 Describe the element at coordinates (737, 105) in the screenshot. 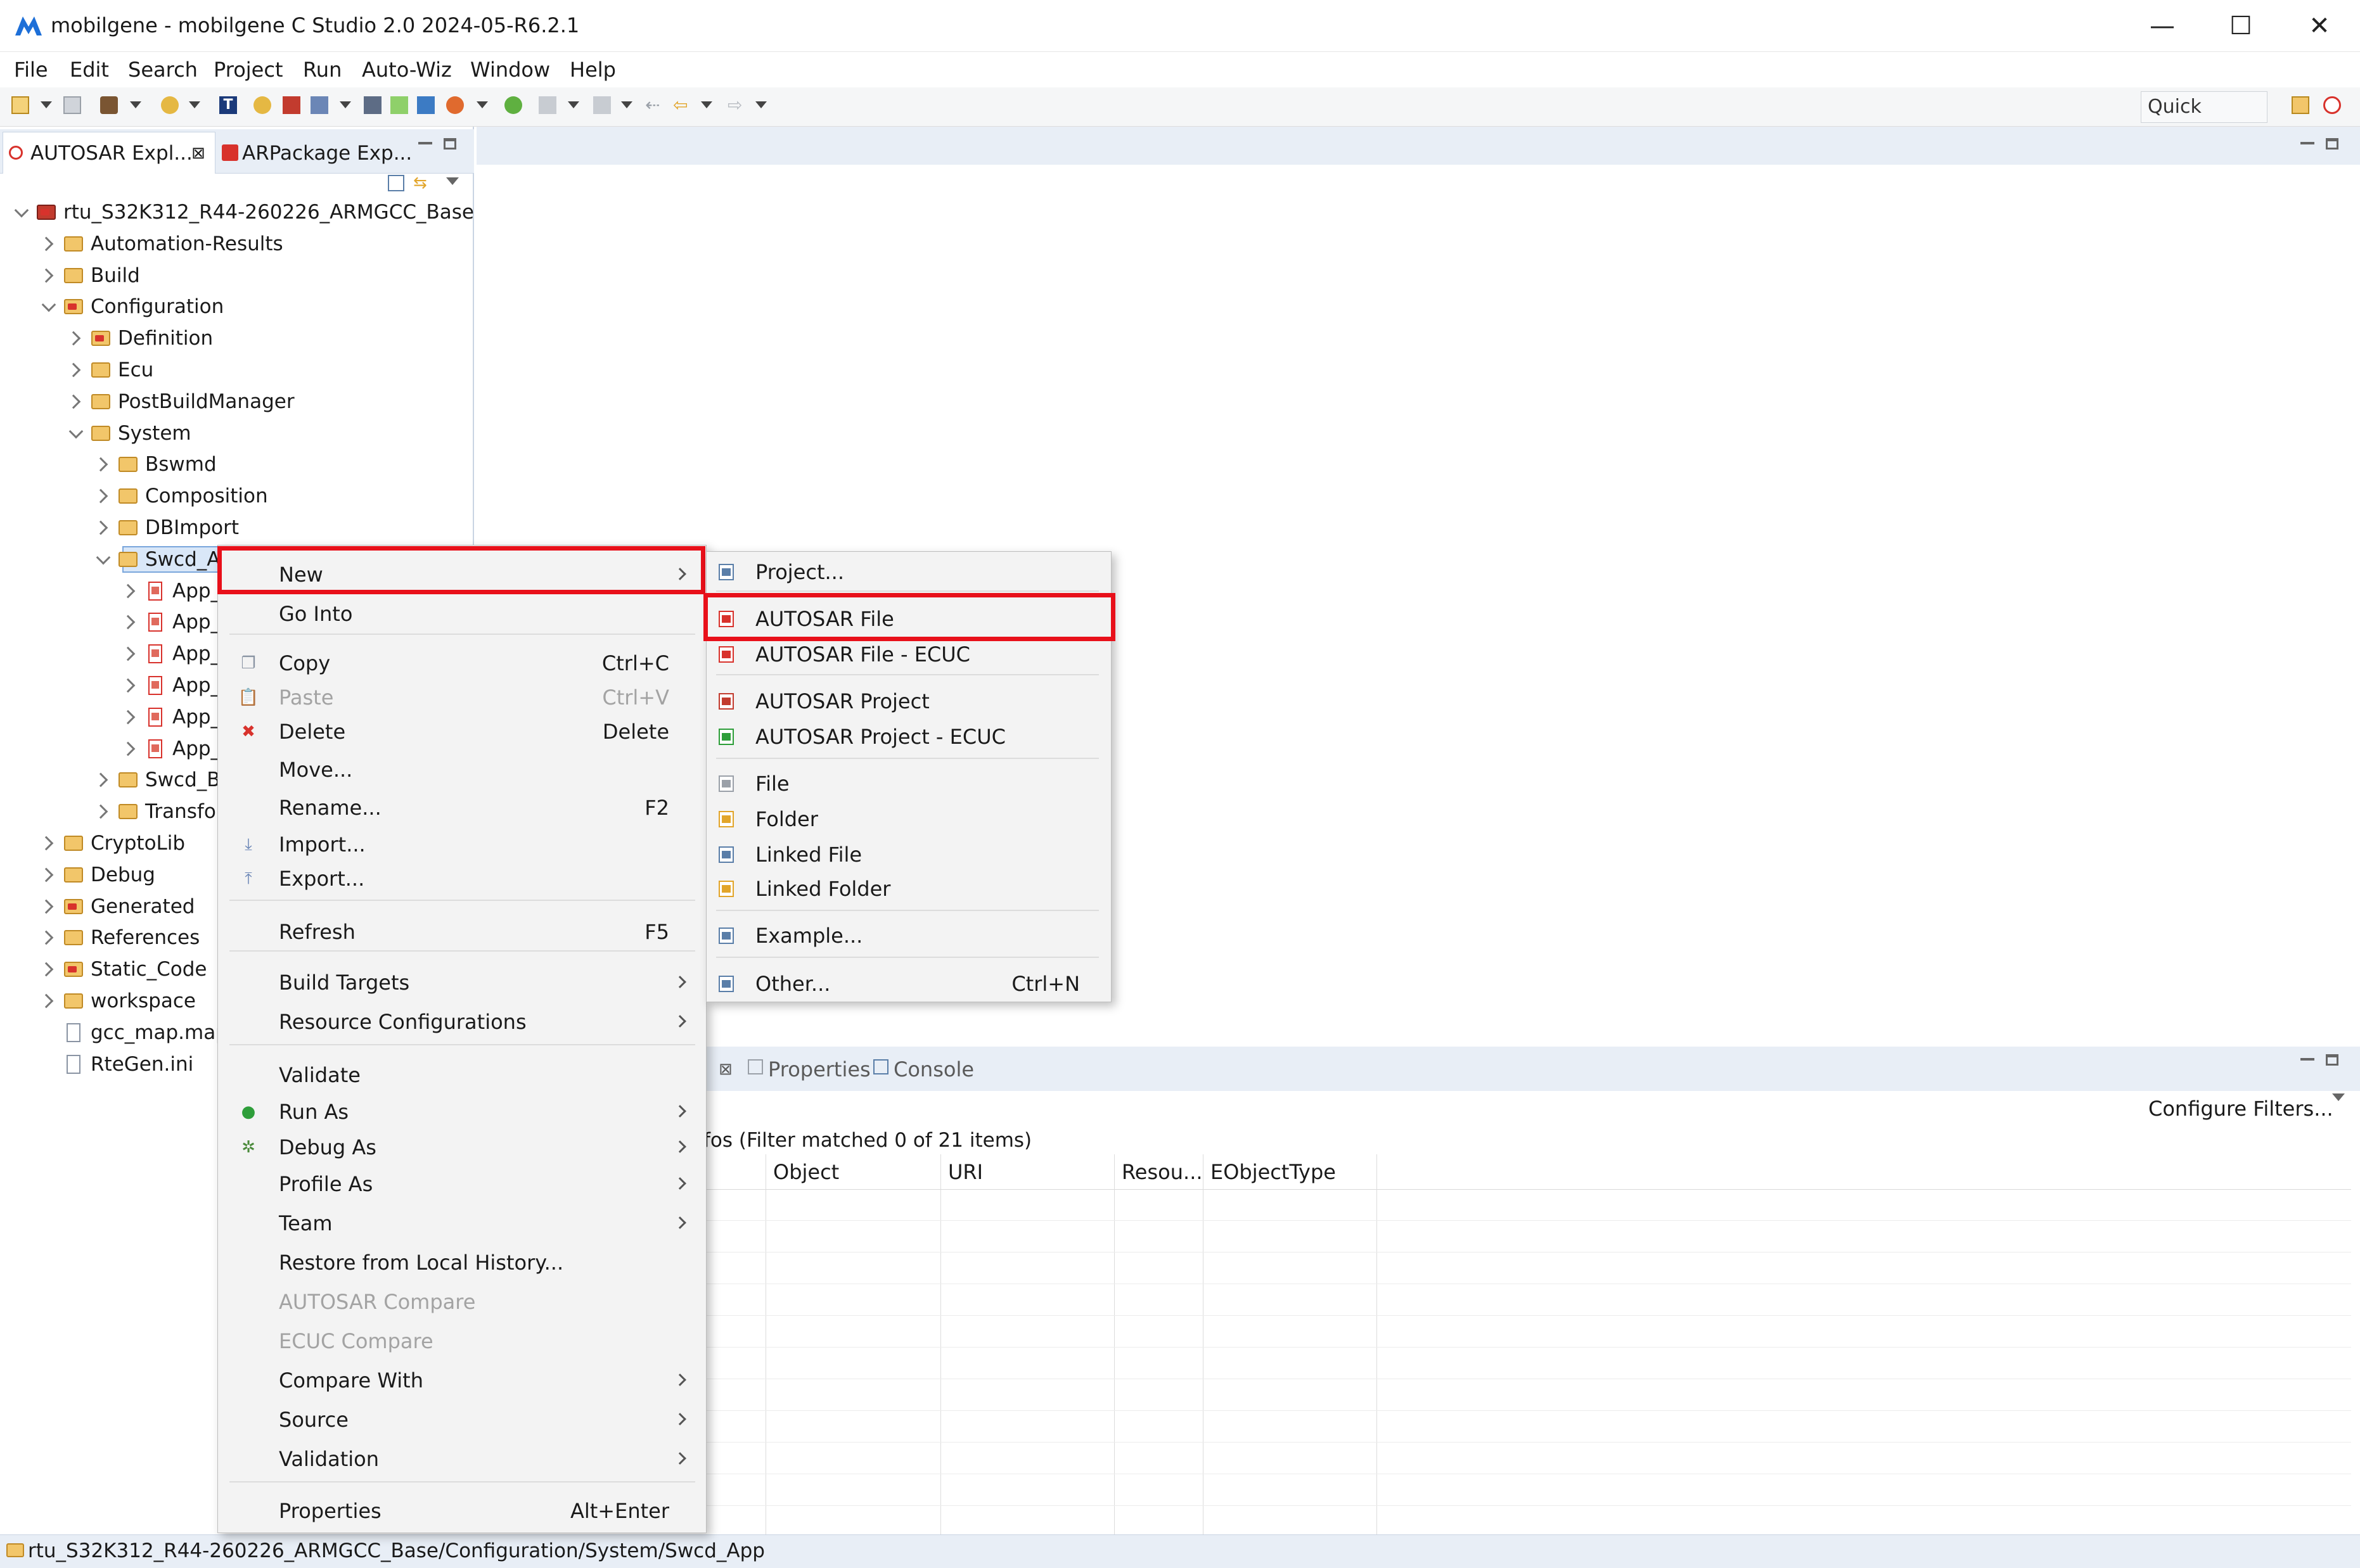

I see `forward-icon: ⇨` at that location.